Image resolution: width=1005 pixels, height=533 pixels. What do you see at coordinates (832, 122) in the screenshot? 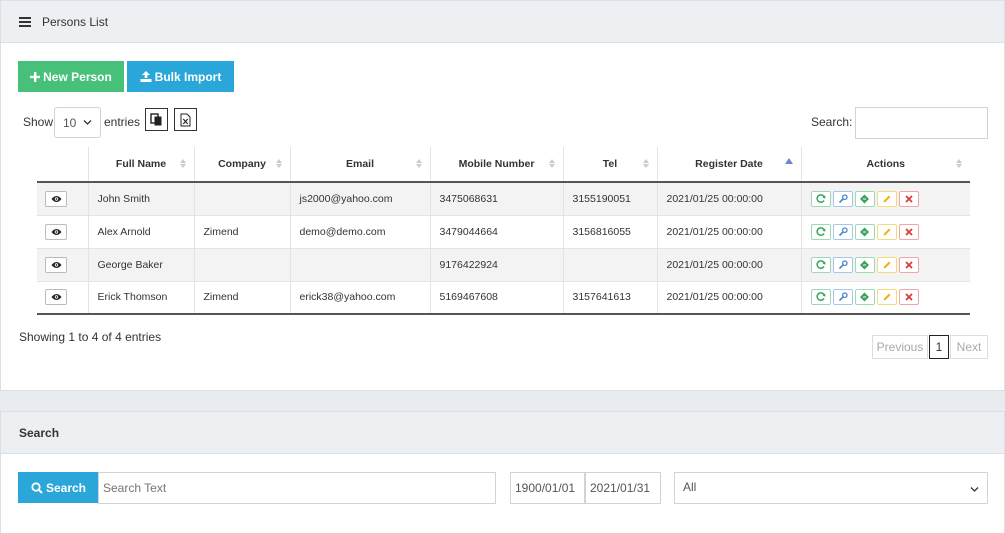
I see `search-label: Search:` at bounding box center [832, 122].